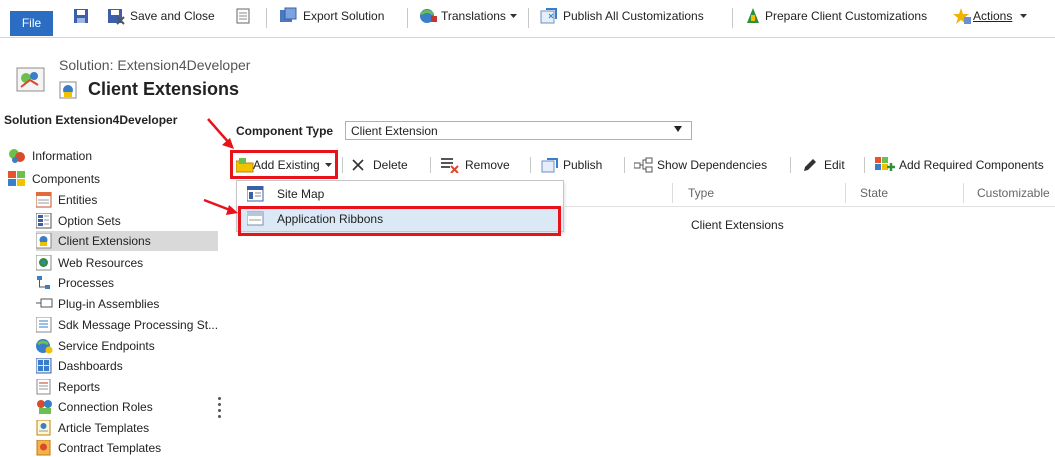 Image resolution: width=1055 pixels, height=457 pixels. I want to click on publish-icon, so click(549, 165).